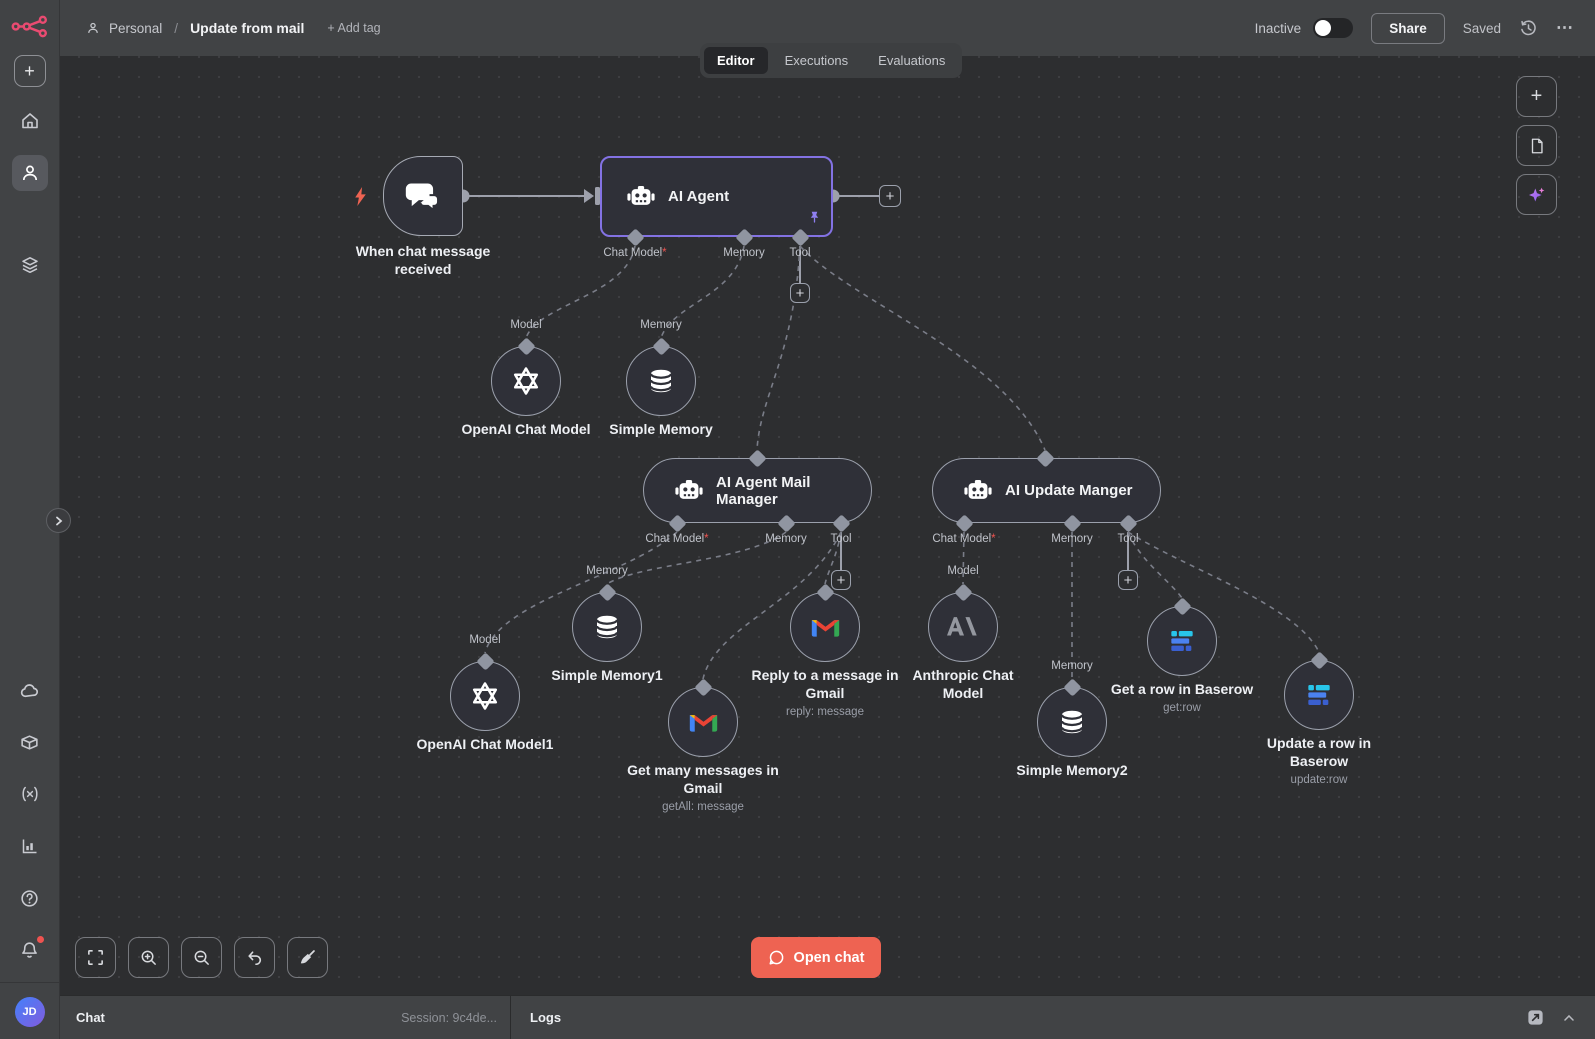 This screenshot has width=1595, height=1039. Describe the element at coordinates (485, 744) in the screenshot. I see `node-title: OpenAI Chat Model1` at that location.